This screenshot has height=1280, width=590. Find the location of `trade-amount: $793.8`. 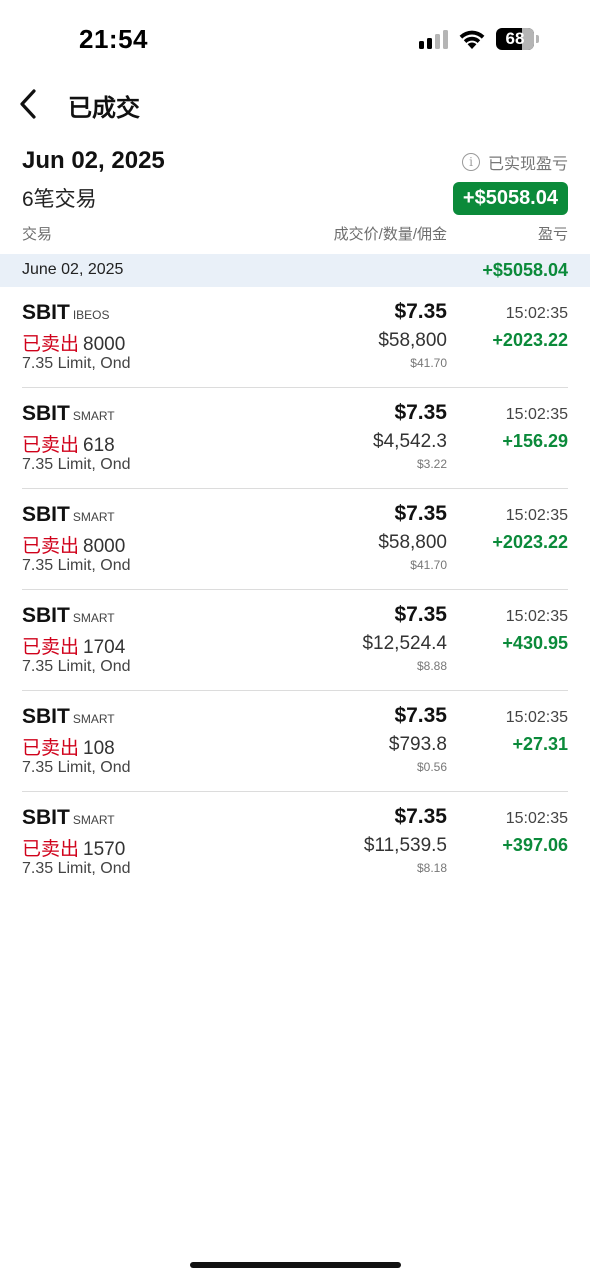

trade-amount: $793.8 is located at coordinates (417, 744).